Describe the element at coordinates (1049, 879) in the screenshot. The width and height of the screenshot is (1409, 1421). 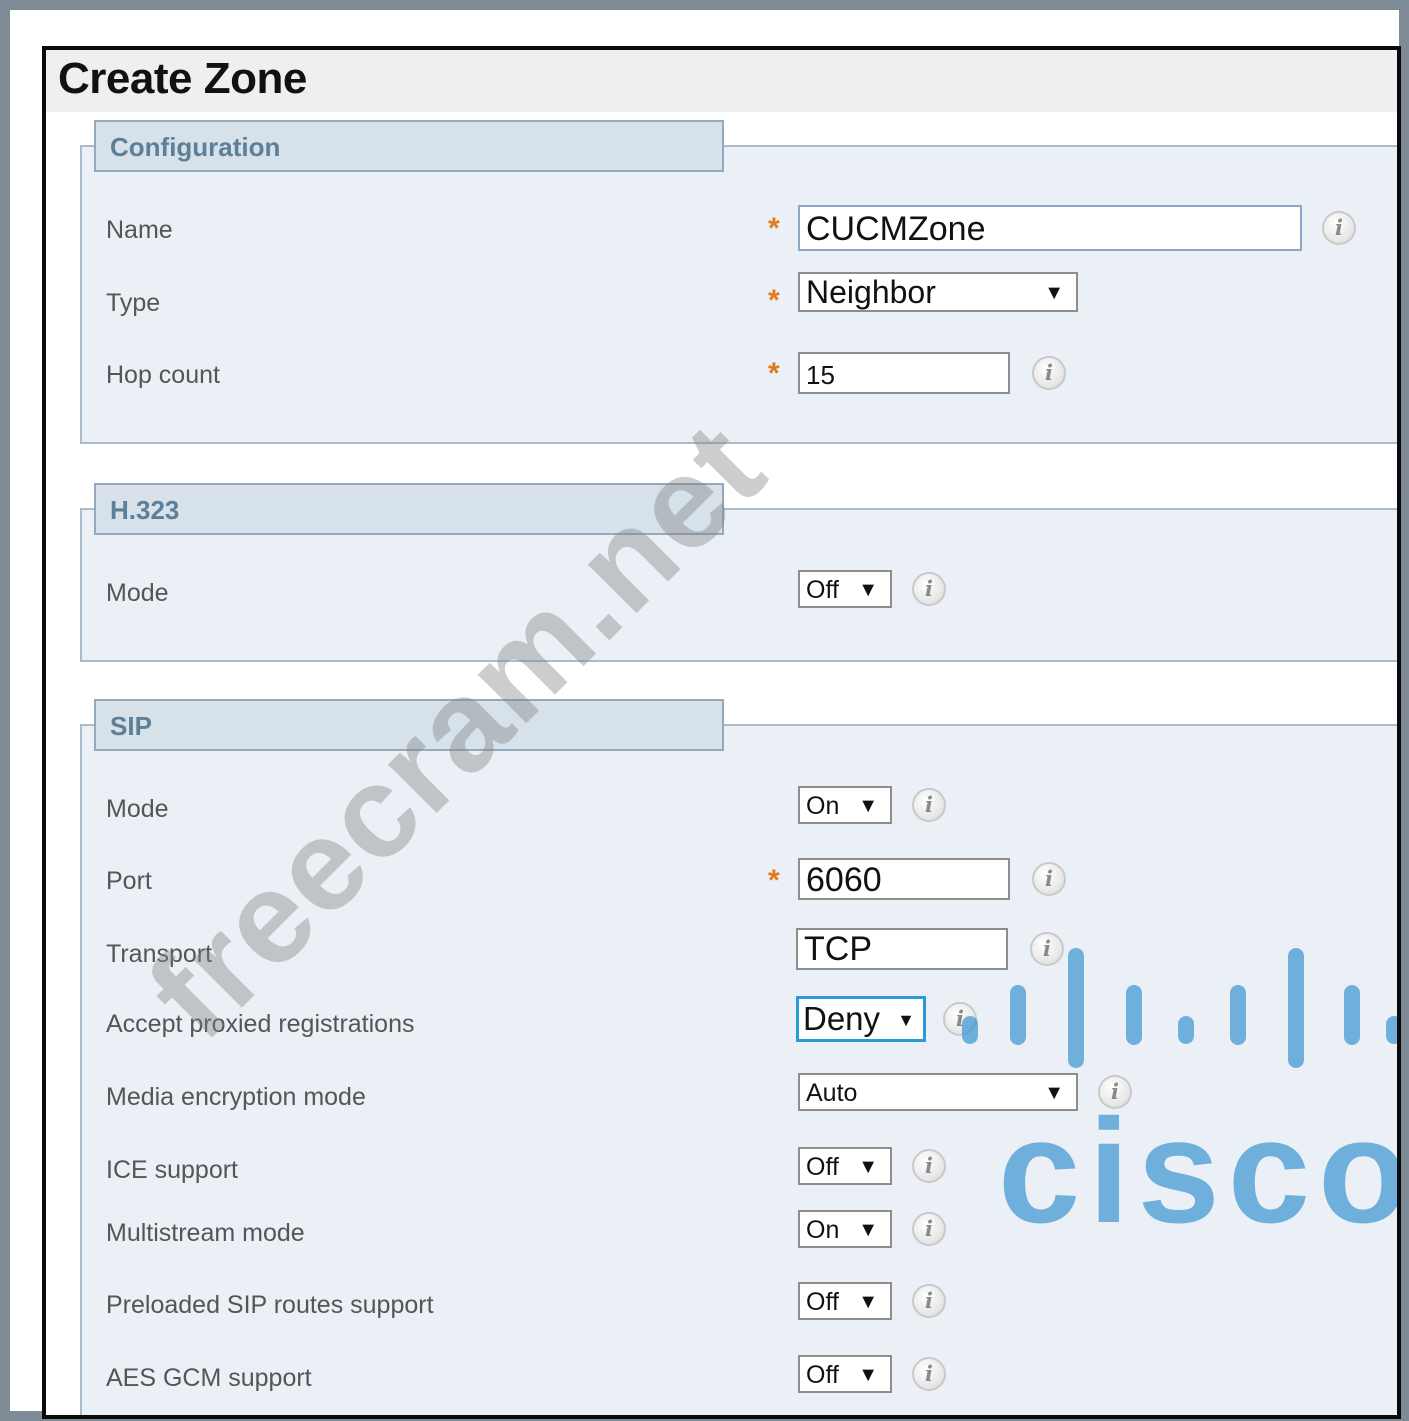
I see `port-info-icon: i` at that location.